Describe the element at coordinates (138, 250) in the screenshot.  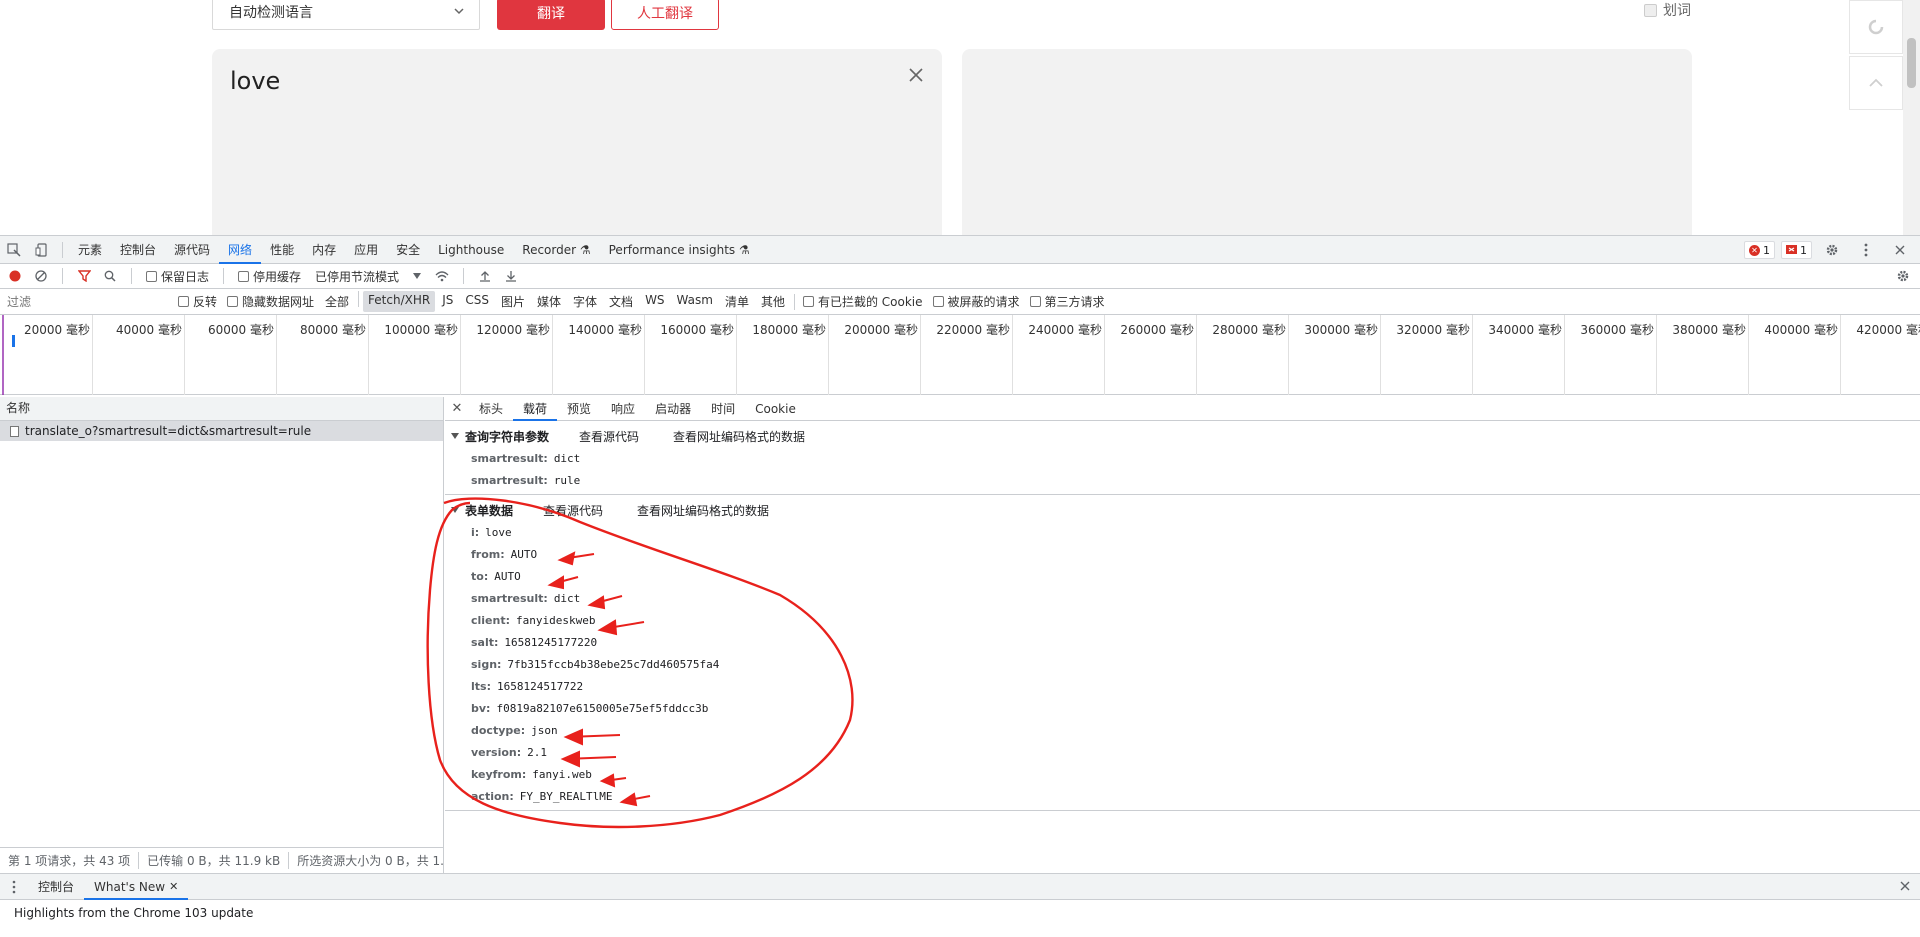
I see `devtools-tab-1: 控制台` at that location.